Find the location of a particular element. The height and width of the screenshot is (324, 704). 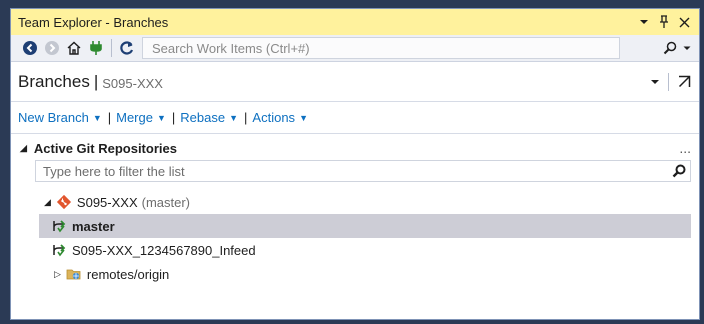

home-icon is located at coordinates (74, 48).